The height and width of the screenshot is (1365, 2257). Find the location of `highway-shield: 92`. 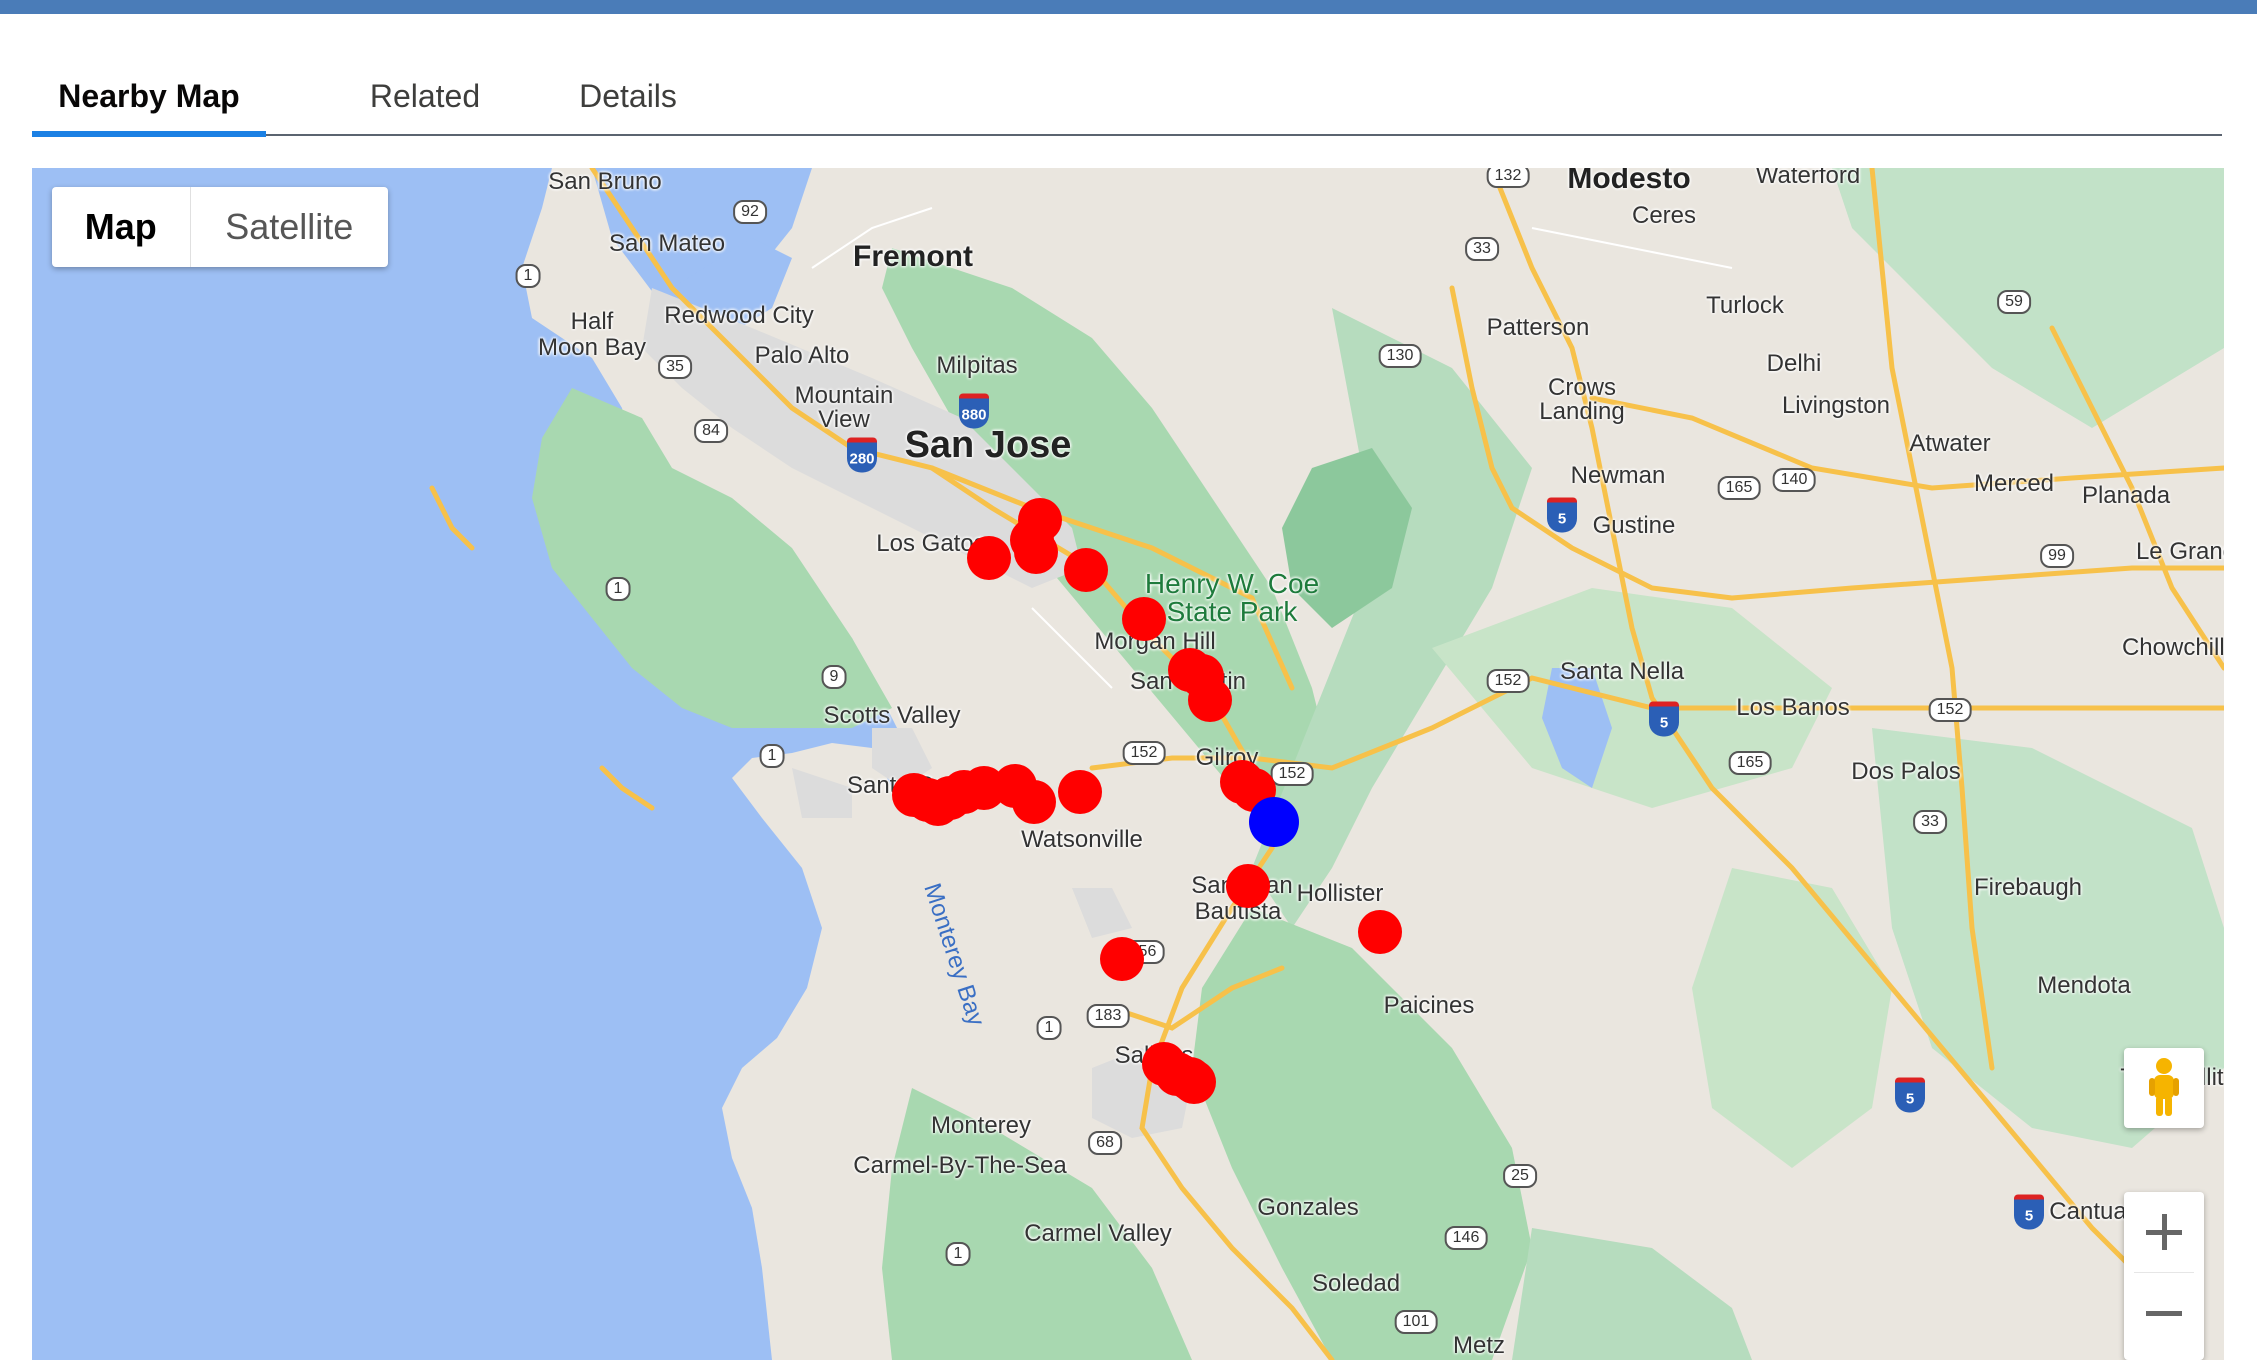

highway-shield: 92 is located at coordinates (750, 212).